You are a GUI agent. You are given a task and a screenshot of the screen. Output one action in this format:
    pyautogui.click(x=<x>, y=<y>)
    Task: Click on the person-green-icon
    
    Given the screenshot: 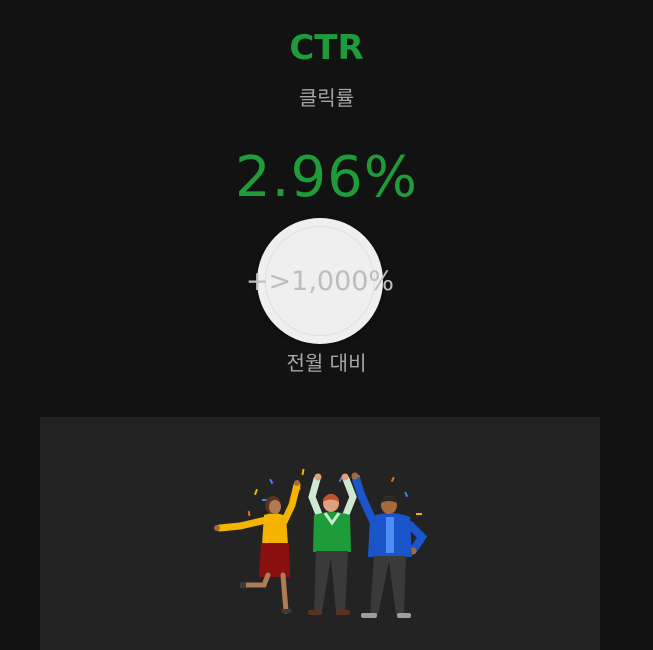 What is the action you would take?
    pyautogui.click(x=332, y=544)
    